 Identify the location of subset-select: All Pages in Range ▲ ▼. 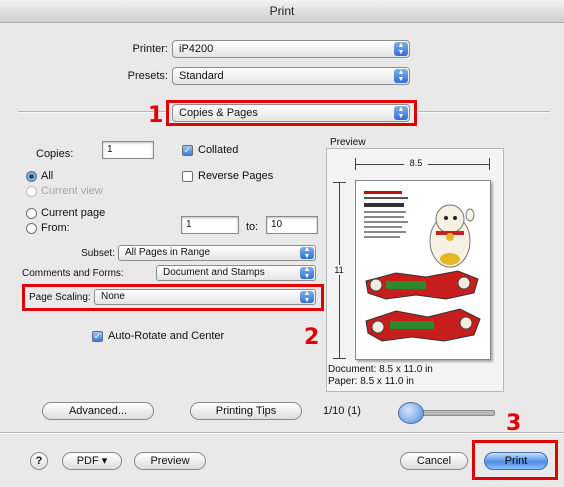
(217, 253).